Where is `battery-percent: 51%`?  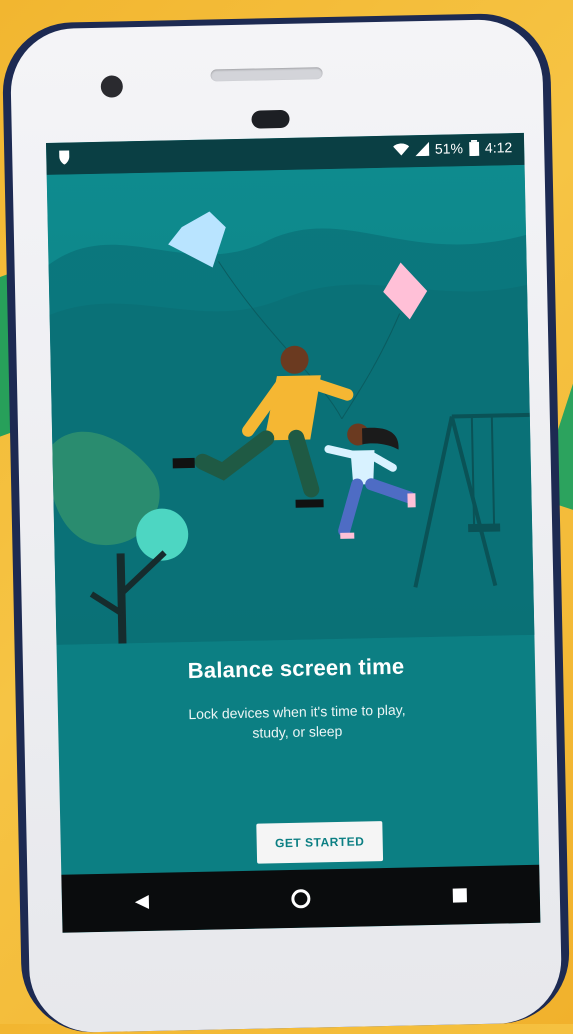
battery-percent: 51% is located at coordinates (449, 148).